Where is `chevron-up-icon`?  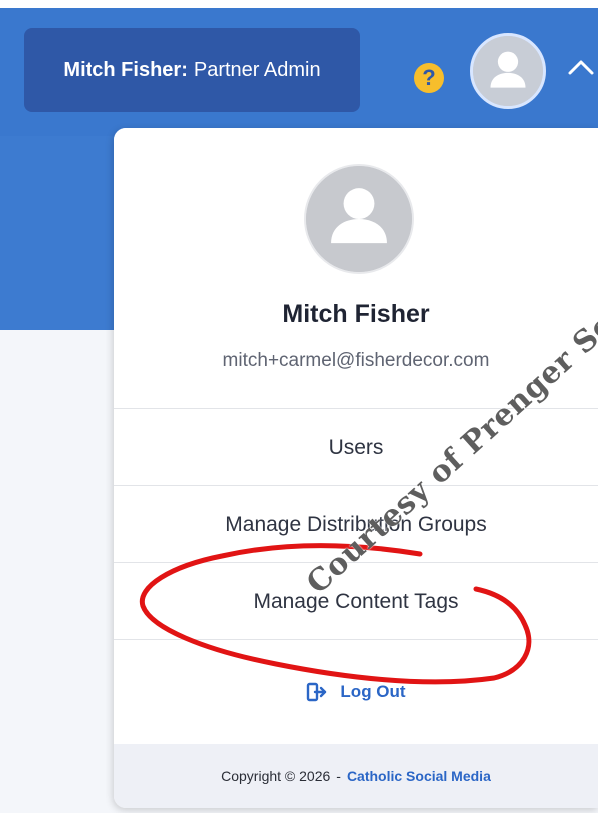 chevron-up-icon is located at coordinates (581, 66).